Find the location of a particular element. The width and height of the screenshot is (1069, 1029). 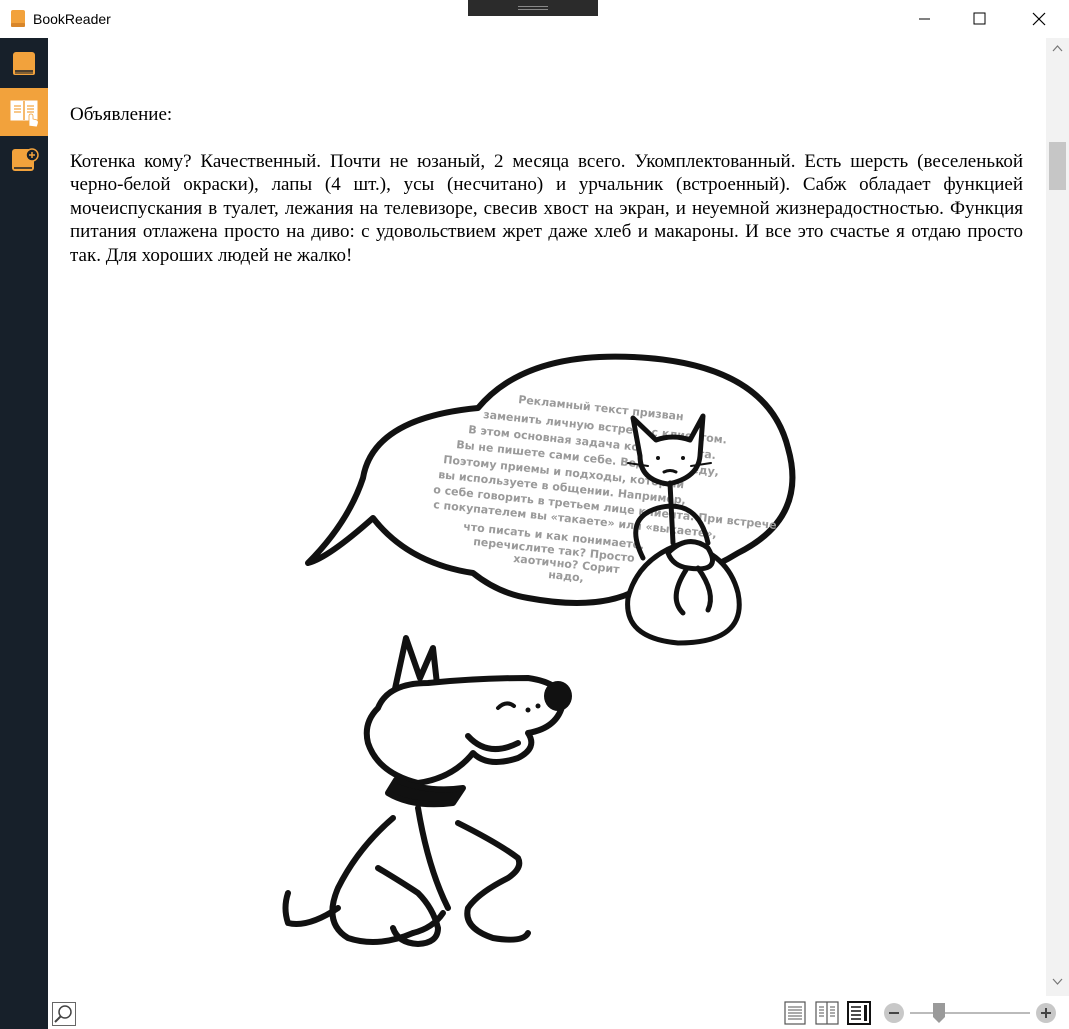

scroll-up-icon is located at coordinates (1057, 48).